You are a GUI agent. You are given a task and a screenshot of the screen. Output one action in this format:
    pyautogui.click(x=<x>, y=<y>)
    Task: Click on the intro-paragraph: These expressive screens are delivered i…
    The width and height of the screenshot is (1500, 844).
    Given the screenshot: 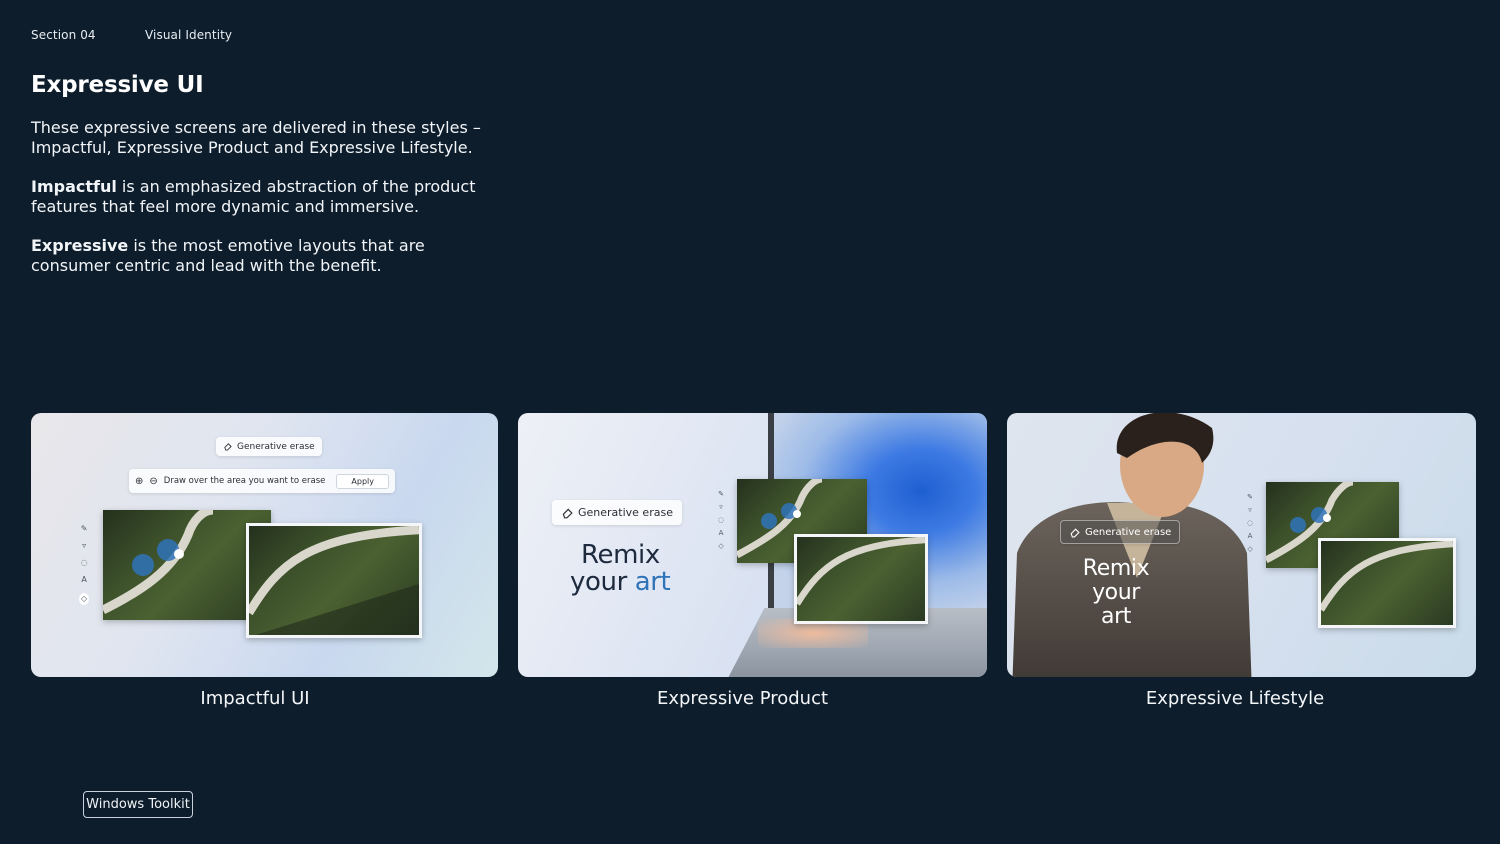 What is the action you would take?
    pyautogui.click(x=256, y=137)
    